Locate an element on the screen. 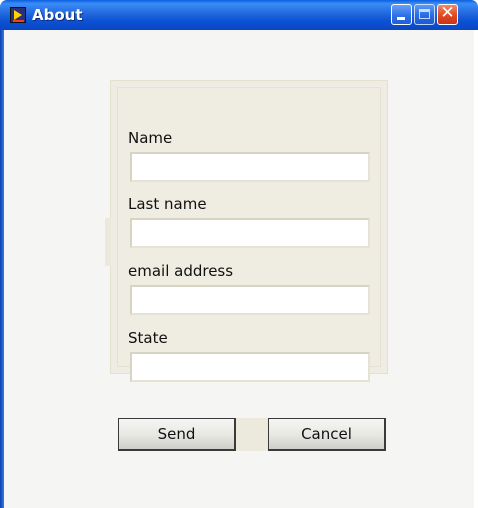 The image size is (478, 508). state-field is located at coordinates (250, 367).